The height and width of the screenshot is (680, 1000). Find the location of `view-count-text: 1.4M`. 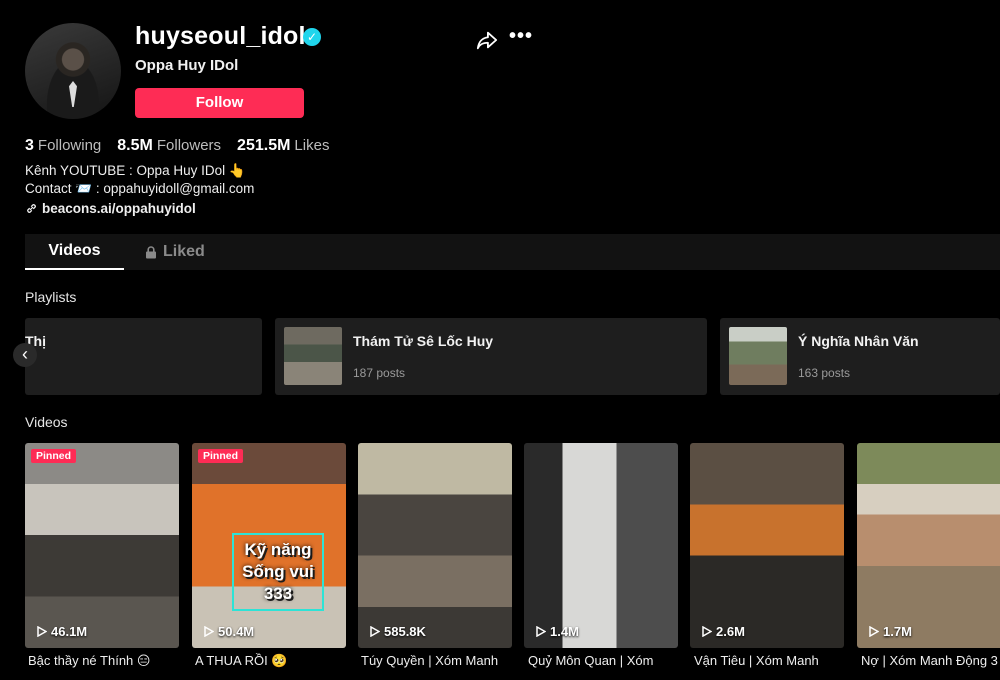

view-count-text: 1.4M is located at coordinates (564, 631).